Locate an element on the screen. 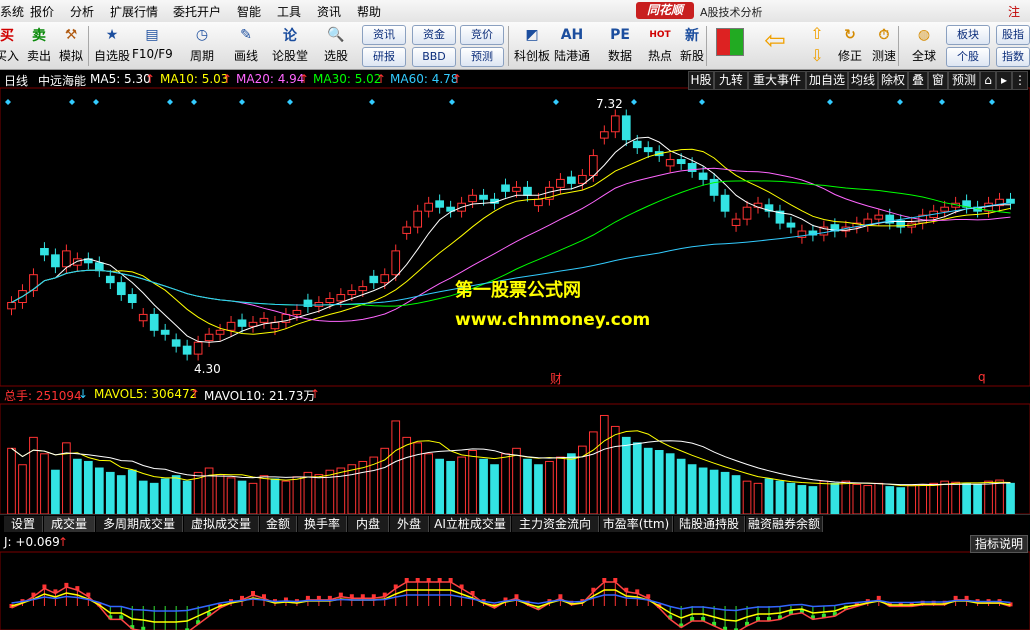 The height and width of the screenshot is (630, 1030). menu-system: 系统 is located at coordinates (12, 11).